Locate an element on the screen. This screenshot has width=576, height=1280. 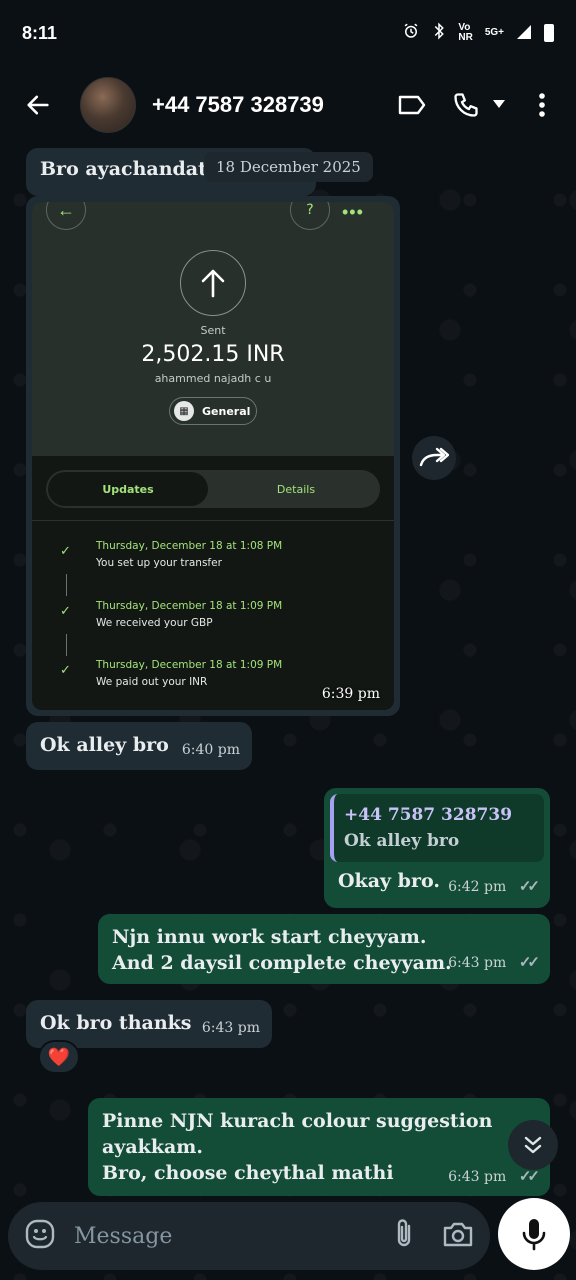
message-text-line: Njn innu work start cheyyam. is located at coordinates (269, 937).